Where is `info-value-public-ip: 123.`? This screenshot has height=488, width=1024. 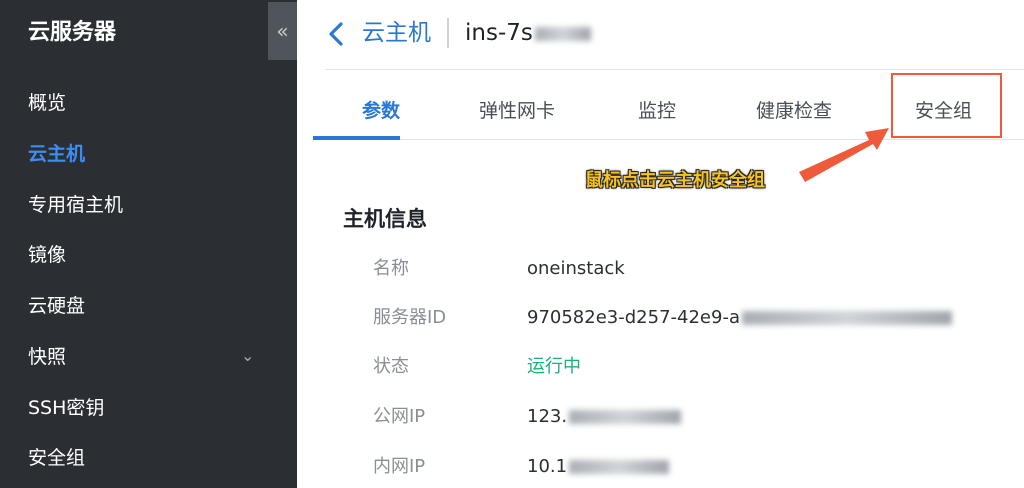
info-value-public-ip: 123. is located at coordinates (604, 417).